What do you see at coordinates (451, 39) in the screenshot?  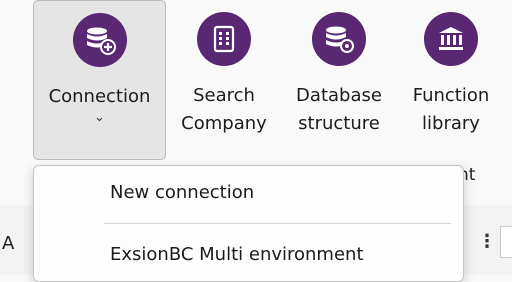 I see `library-icon` at bounding box center [451, 39].